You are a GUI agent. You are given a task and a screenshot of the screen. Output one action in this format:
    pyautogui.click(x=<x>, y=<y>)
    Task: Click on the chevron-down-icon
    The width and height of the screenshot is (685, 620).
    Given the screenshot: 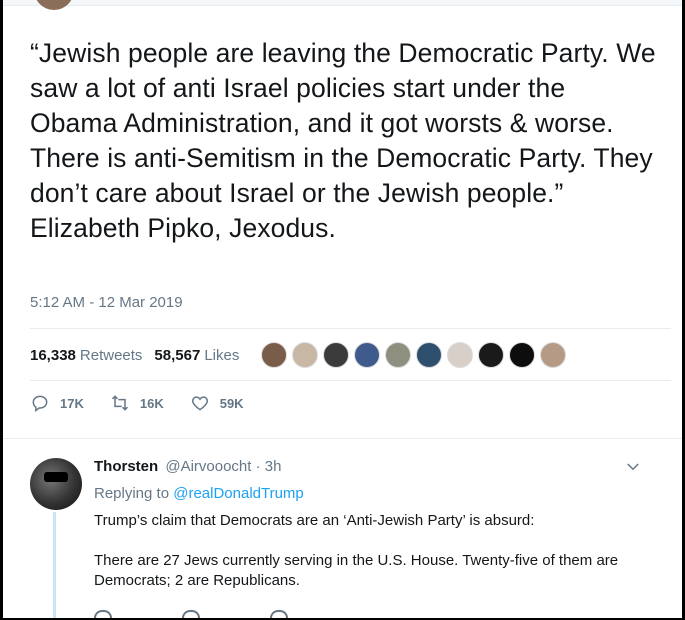 What is the action you would take?
    pyautogui.click(x=633, y=467)
    